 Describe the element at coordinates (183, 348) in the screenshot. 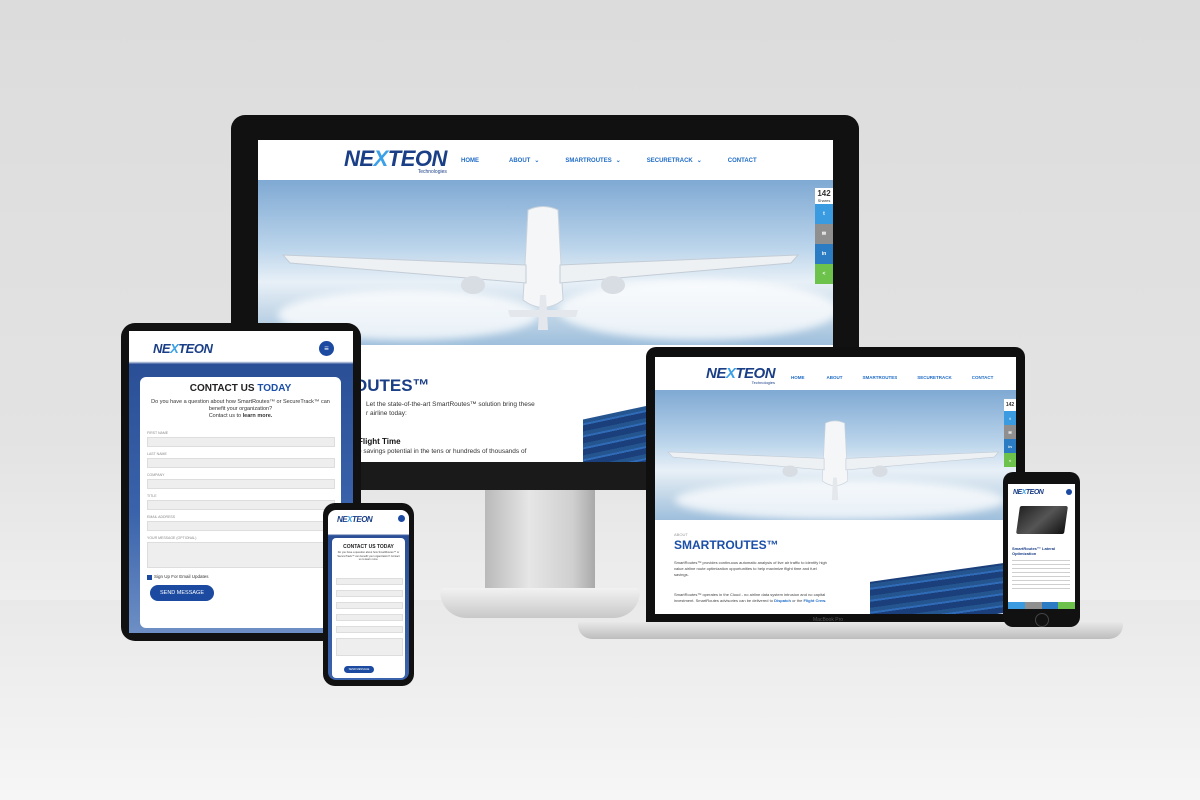

I see `tablet-logo: NEXTEON` at that location.